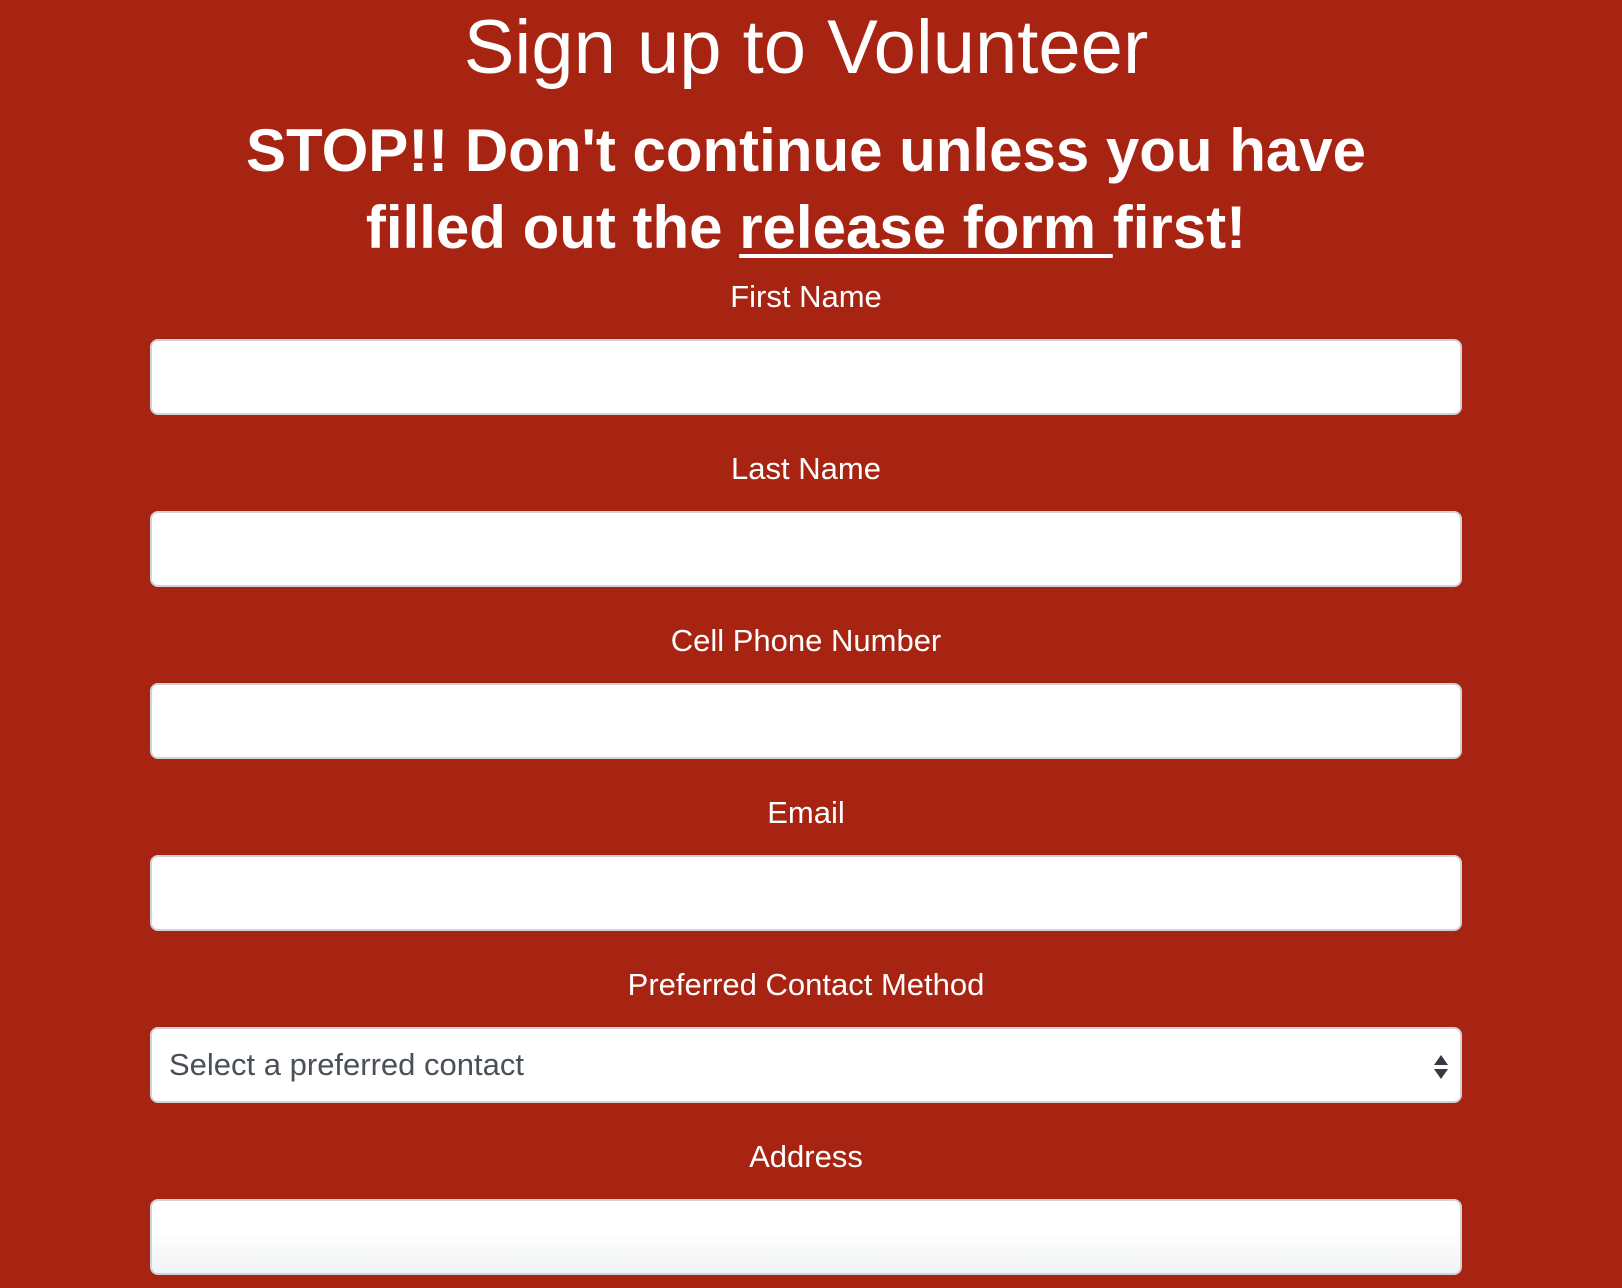  Describe the element at coordinates (806, 468) in the screenshot. I see `last-name-label: Last Name` at that location.